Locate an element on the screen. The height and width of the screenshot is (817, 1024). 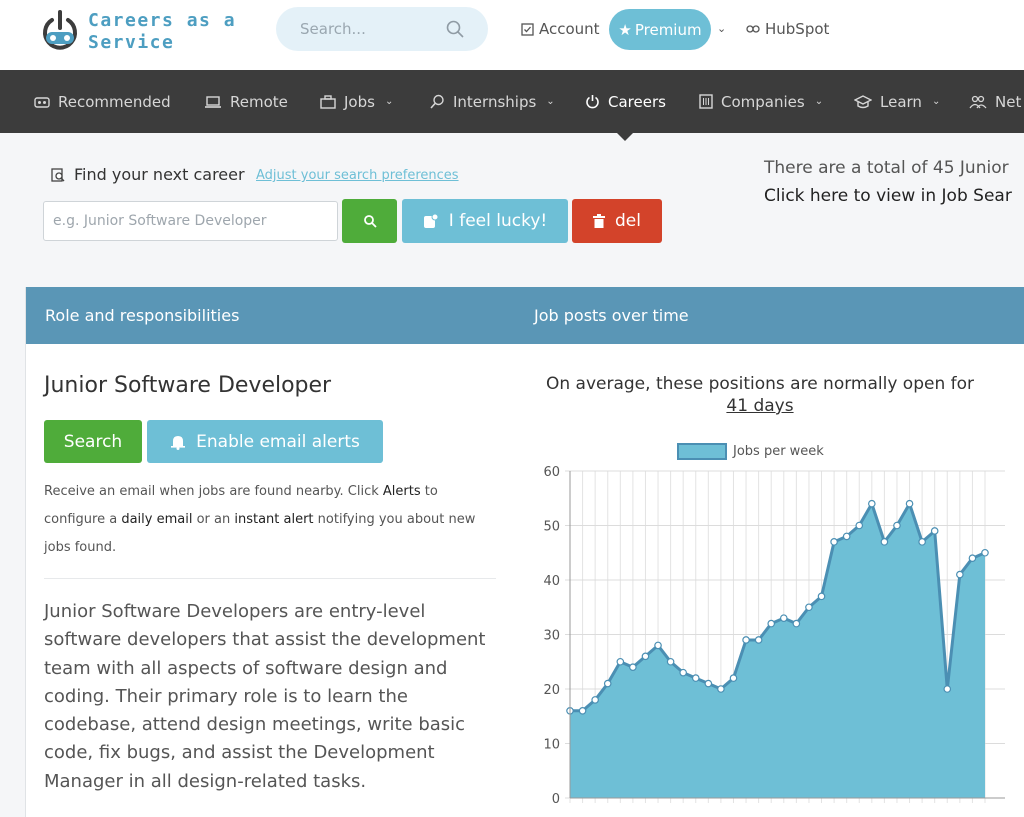
checkbox-icon is located at coordinates (527, 29).